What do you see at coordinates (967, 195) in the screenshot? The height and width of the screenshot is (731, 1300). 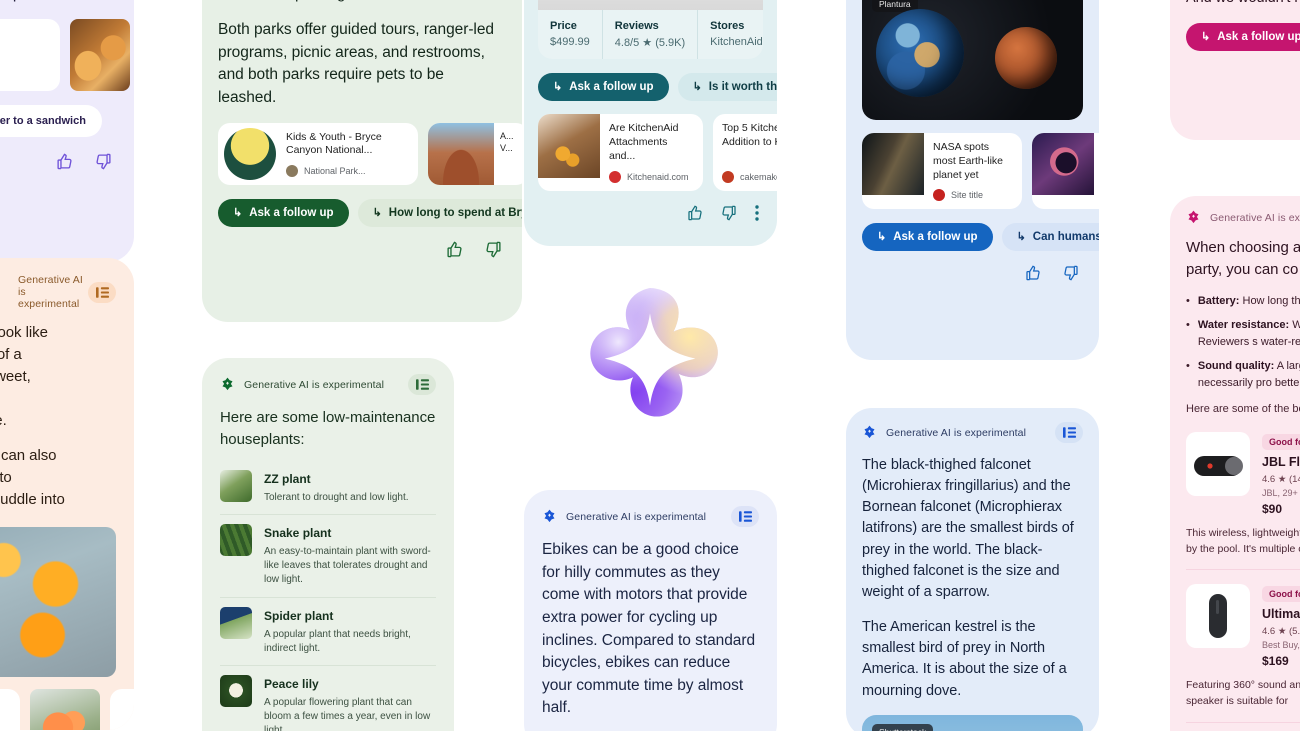 I see `source-site: Site title` at bounding box center [967, 195].